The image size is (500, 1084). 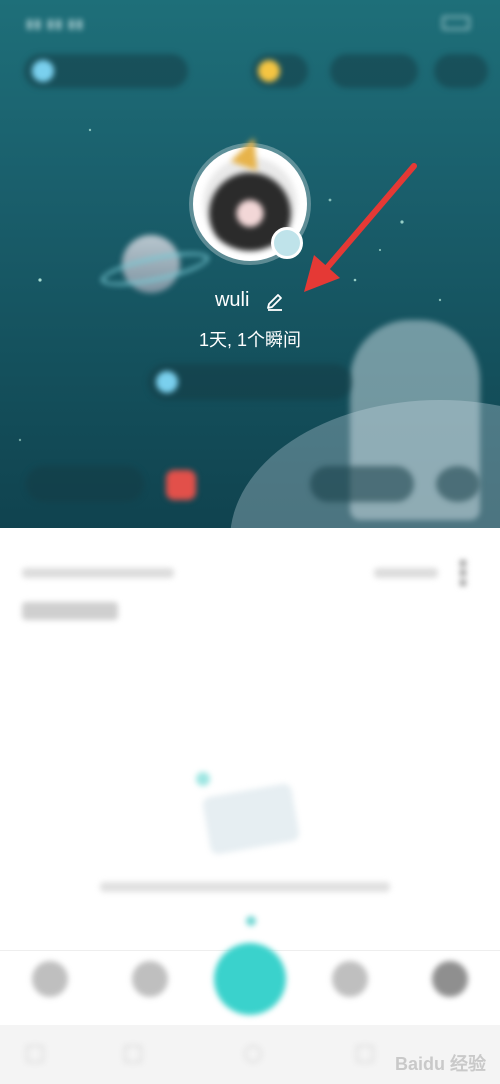 What do you see at coordinates (365, 1054) in the screenshot?
I see `back-nav-icon` at bounding box center [365, 1054].